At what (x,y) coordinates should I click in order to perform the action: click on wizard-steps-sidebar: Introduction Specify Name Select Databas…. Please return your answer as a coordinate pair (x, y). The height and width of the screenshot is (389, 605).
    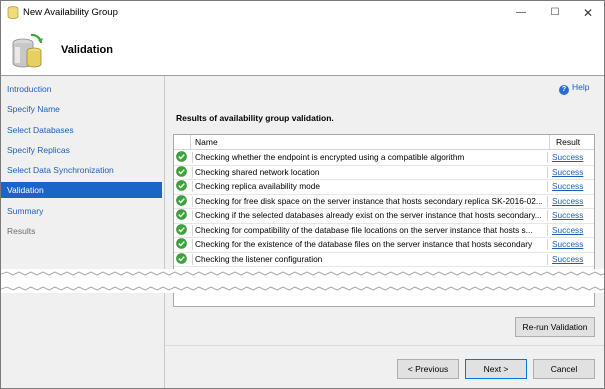
    Looking at the image, I should click on (83, 174).